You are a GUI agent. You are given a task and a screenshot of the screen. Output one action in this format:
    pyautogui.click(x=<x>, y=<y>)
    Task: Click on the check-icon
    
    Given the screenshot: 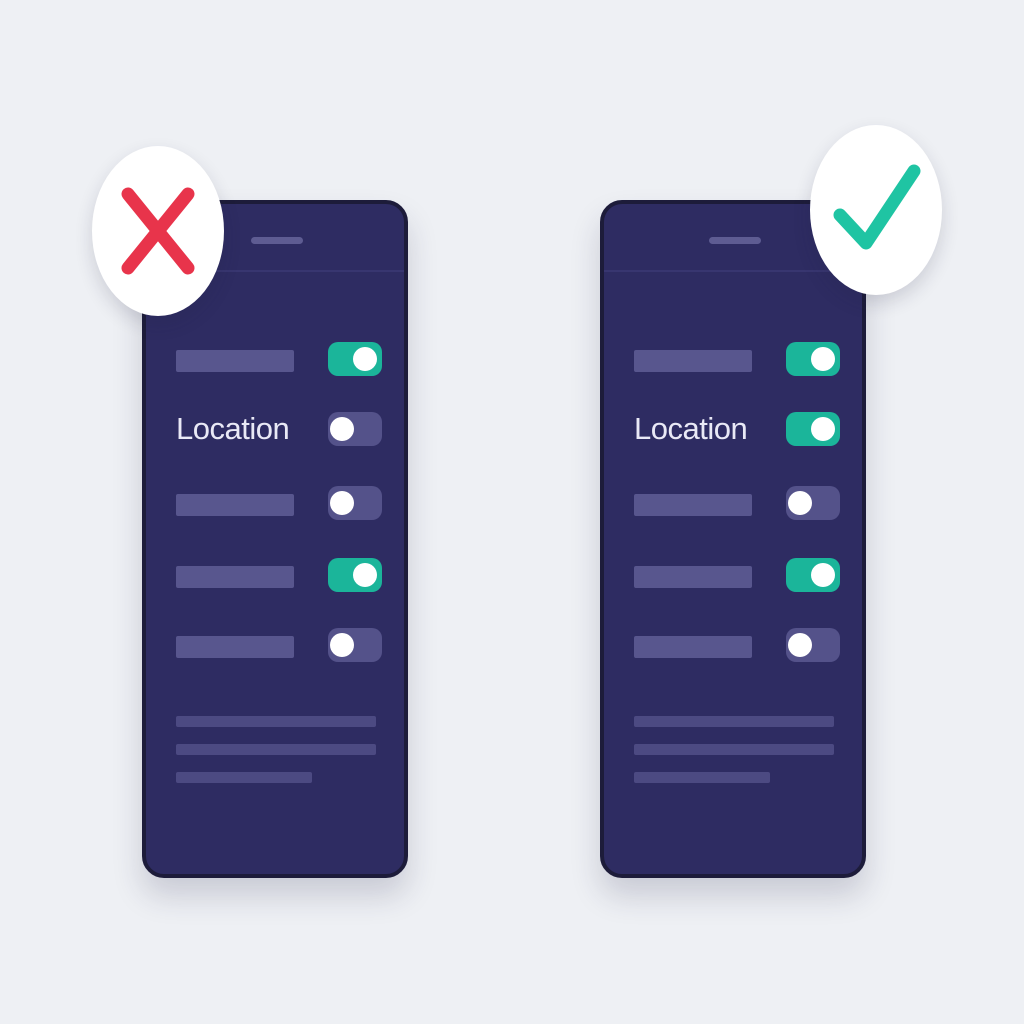 What is the action you would take?
    pyautogui.click(x=877, y=207)
    